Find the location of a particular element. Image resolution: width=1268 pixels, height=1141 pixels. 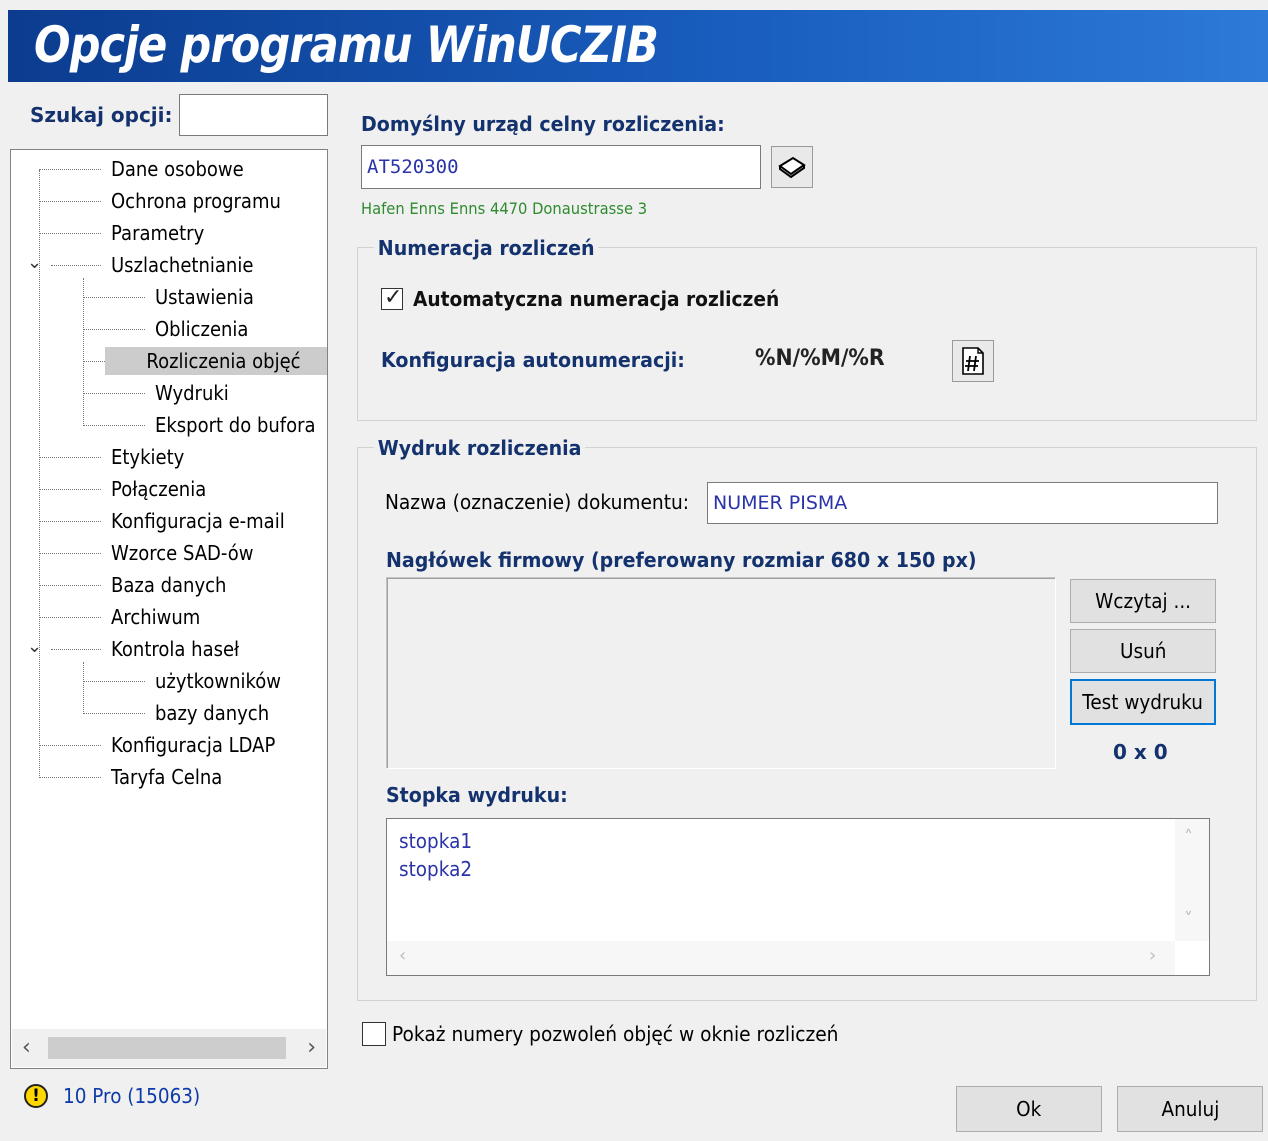

tree-item-ustawienia: Ustawienia is located at coordinates (204, 297).